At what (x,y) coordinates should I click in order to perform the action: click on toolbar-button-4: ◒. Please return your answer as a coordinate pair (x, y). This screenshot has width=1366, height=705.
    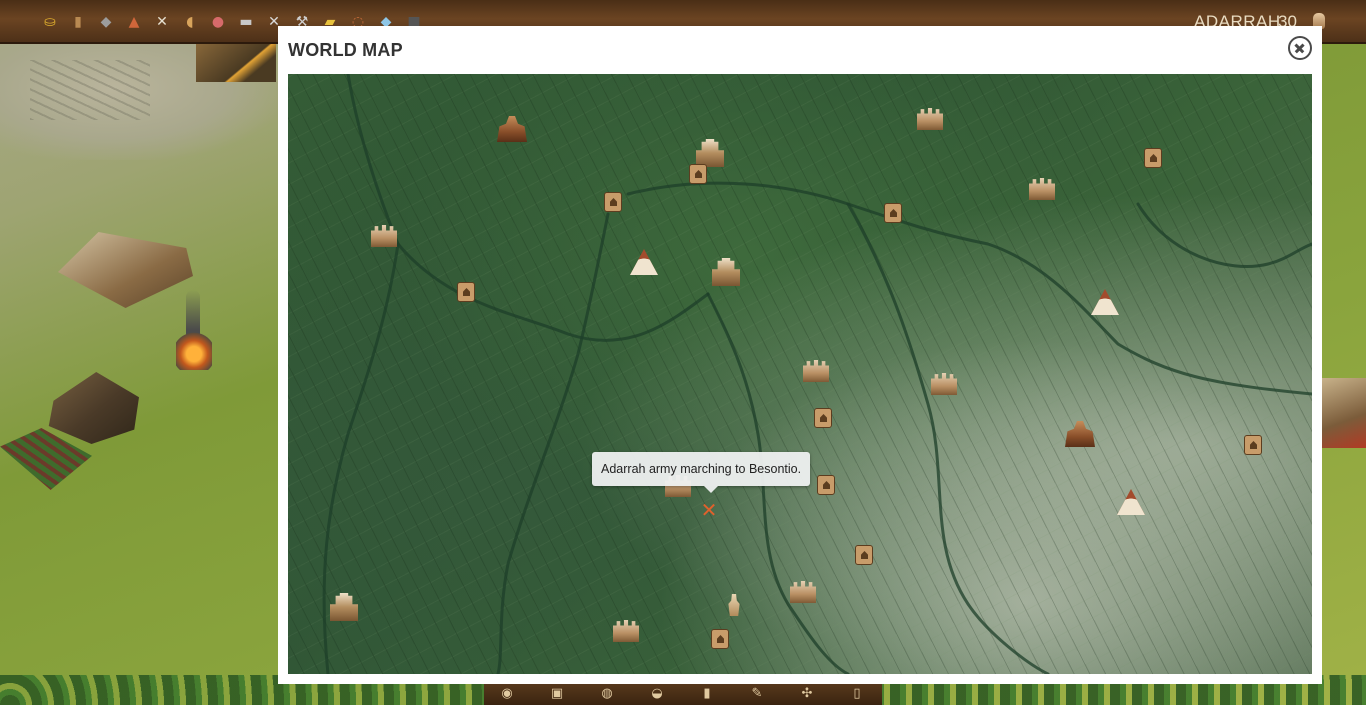
    Looking at the image, I should click on (657, 694).